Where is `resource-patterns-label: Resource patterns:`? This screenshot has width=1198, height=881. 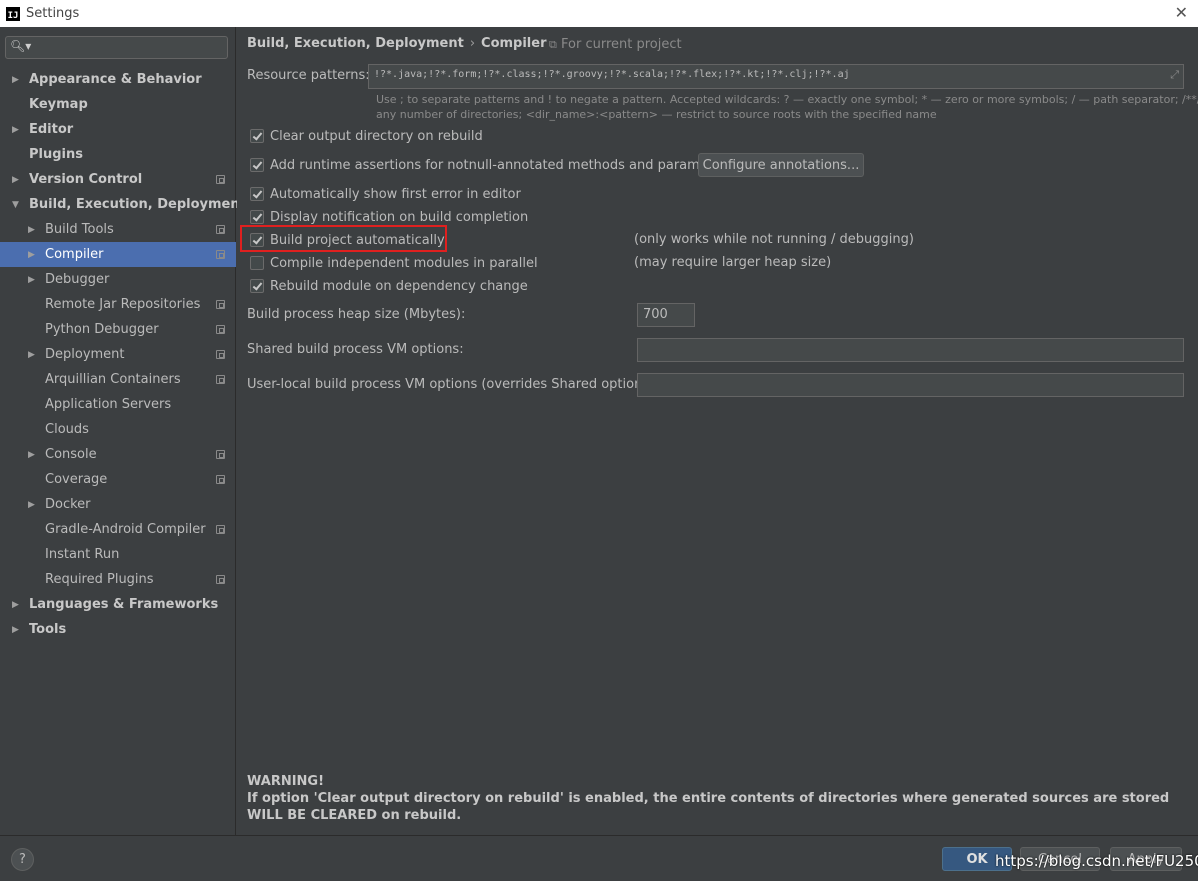
resource-patterns-label: Resource patterns: is located at coordinates (308, 75).